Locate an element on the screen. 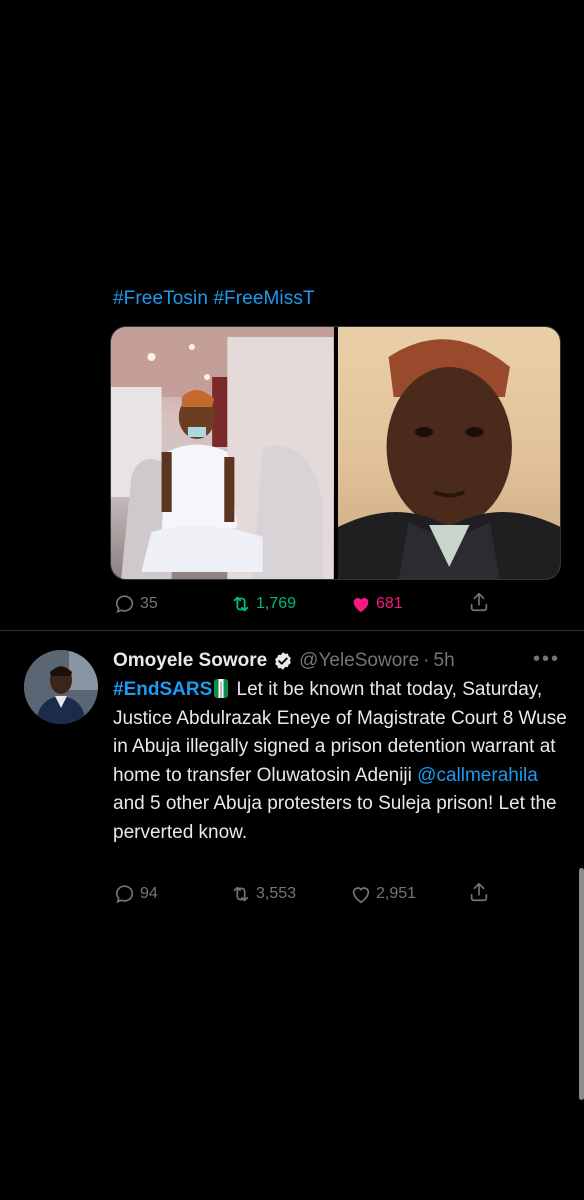 This screenshot has height=1200, width=584. reply-count-2: 94 is located at coordinates (149, 893).